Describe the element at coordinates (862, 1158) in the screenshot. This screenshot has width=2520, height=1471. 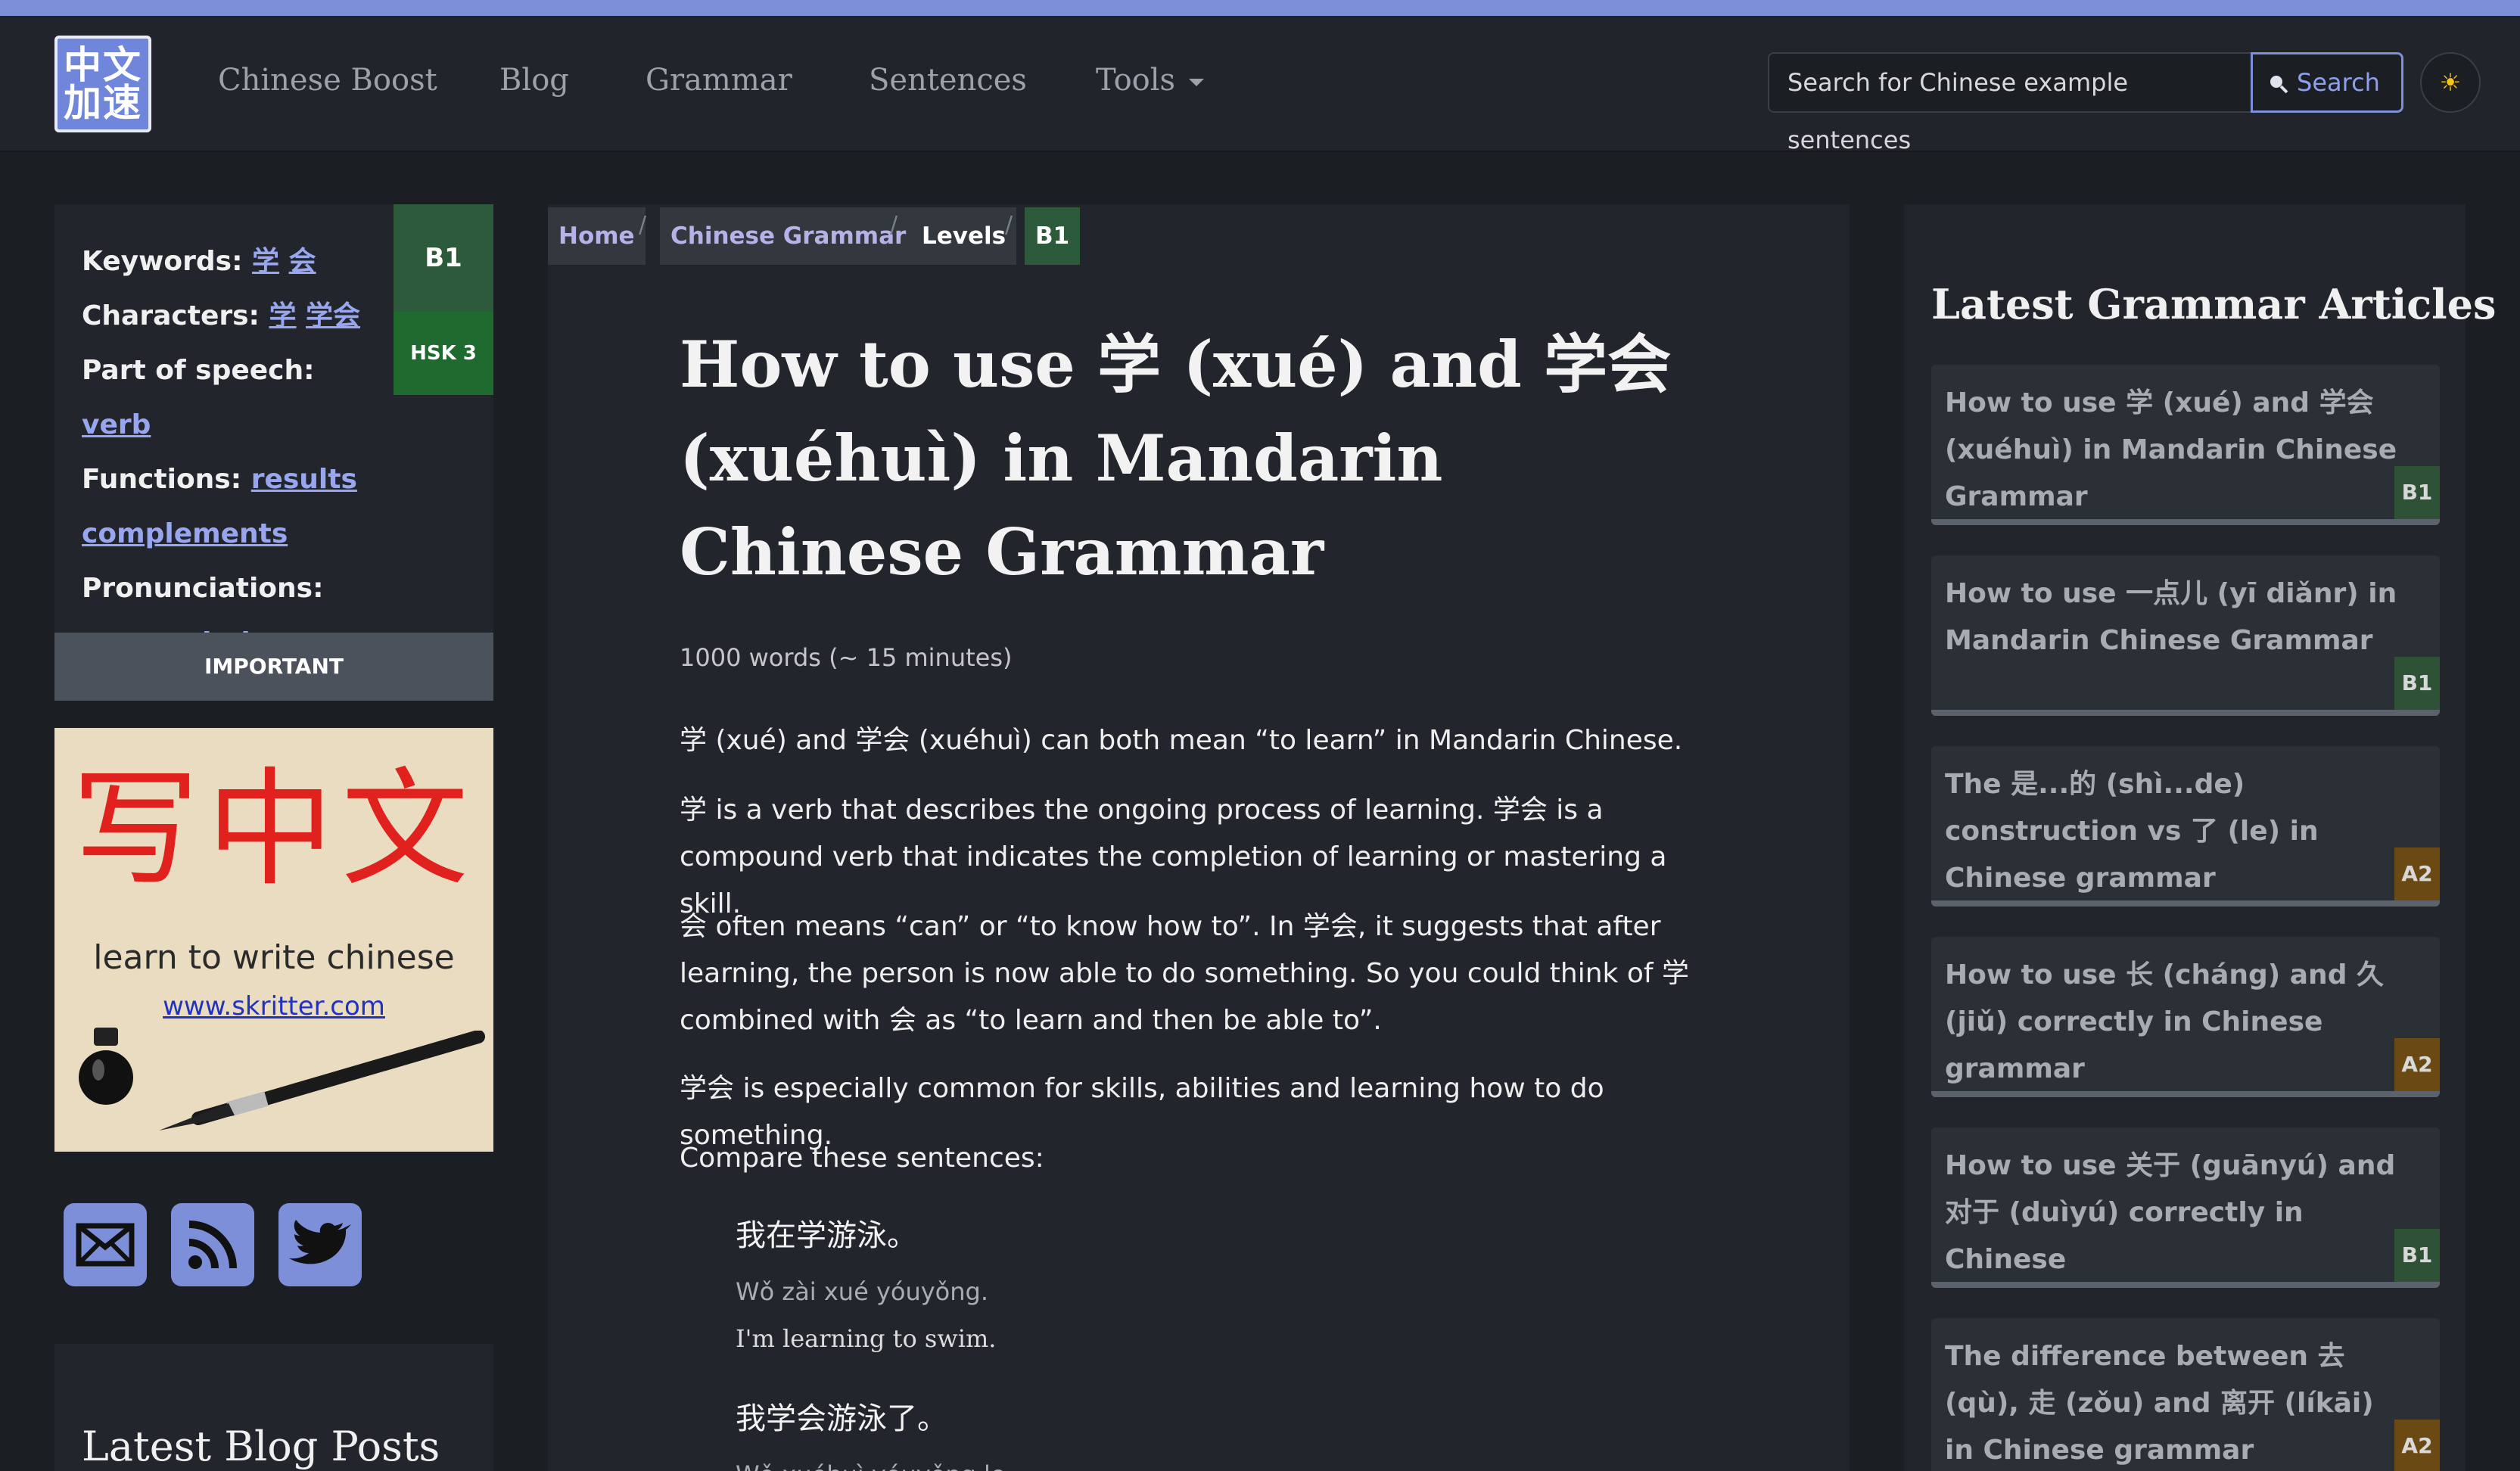
I see `article-paragraph: Compare these sentences:` at that location.